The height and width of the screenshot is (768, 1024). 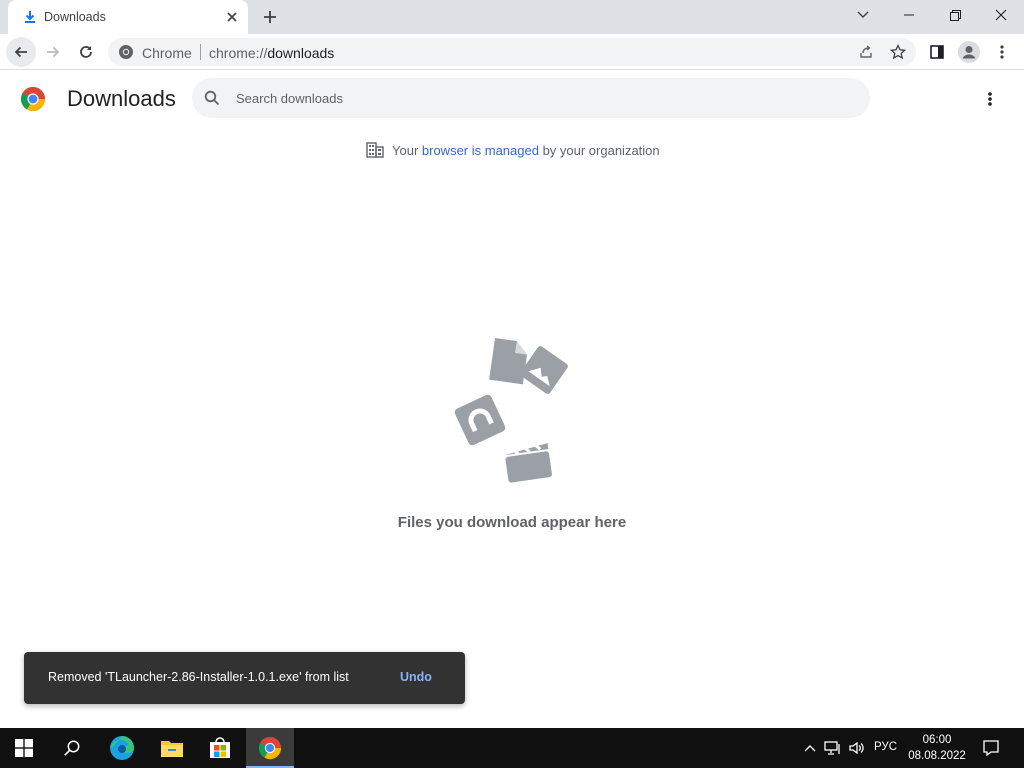 What do you see at coordinates (480, 420) in the screenshot?
I see `app-icon` at bounding box center [480, 420].